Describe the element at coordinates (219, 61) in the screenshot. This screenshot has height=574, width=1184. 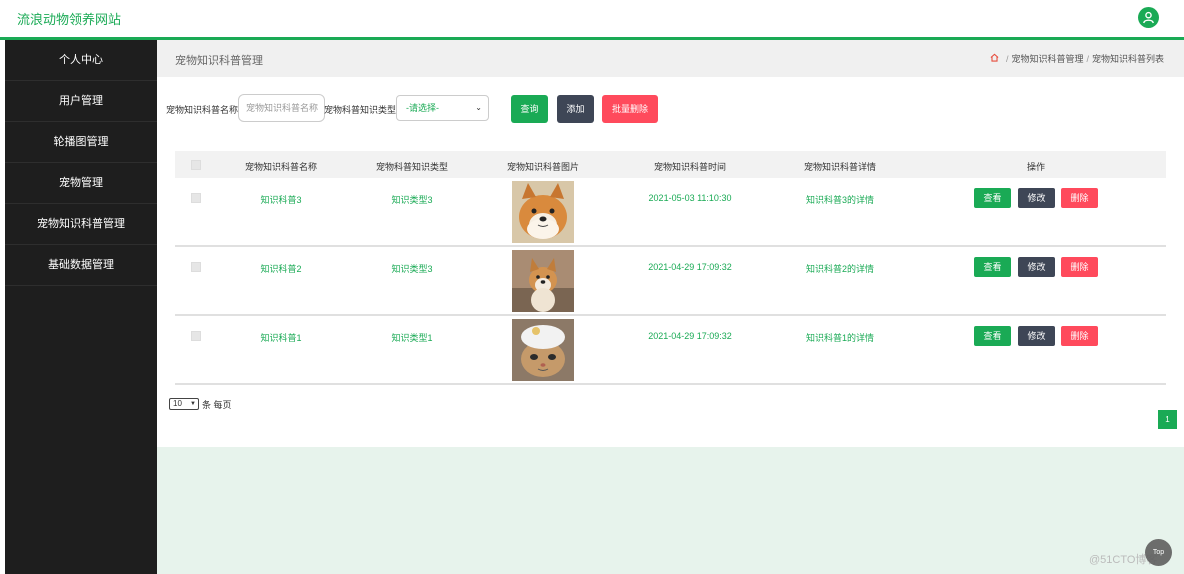
I see `page-title: 宠物知识科普管理` at that location.